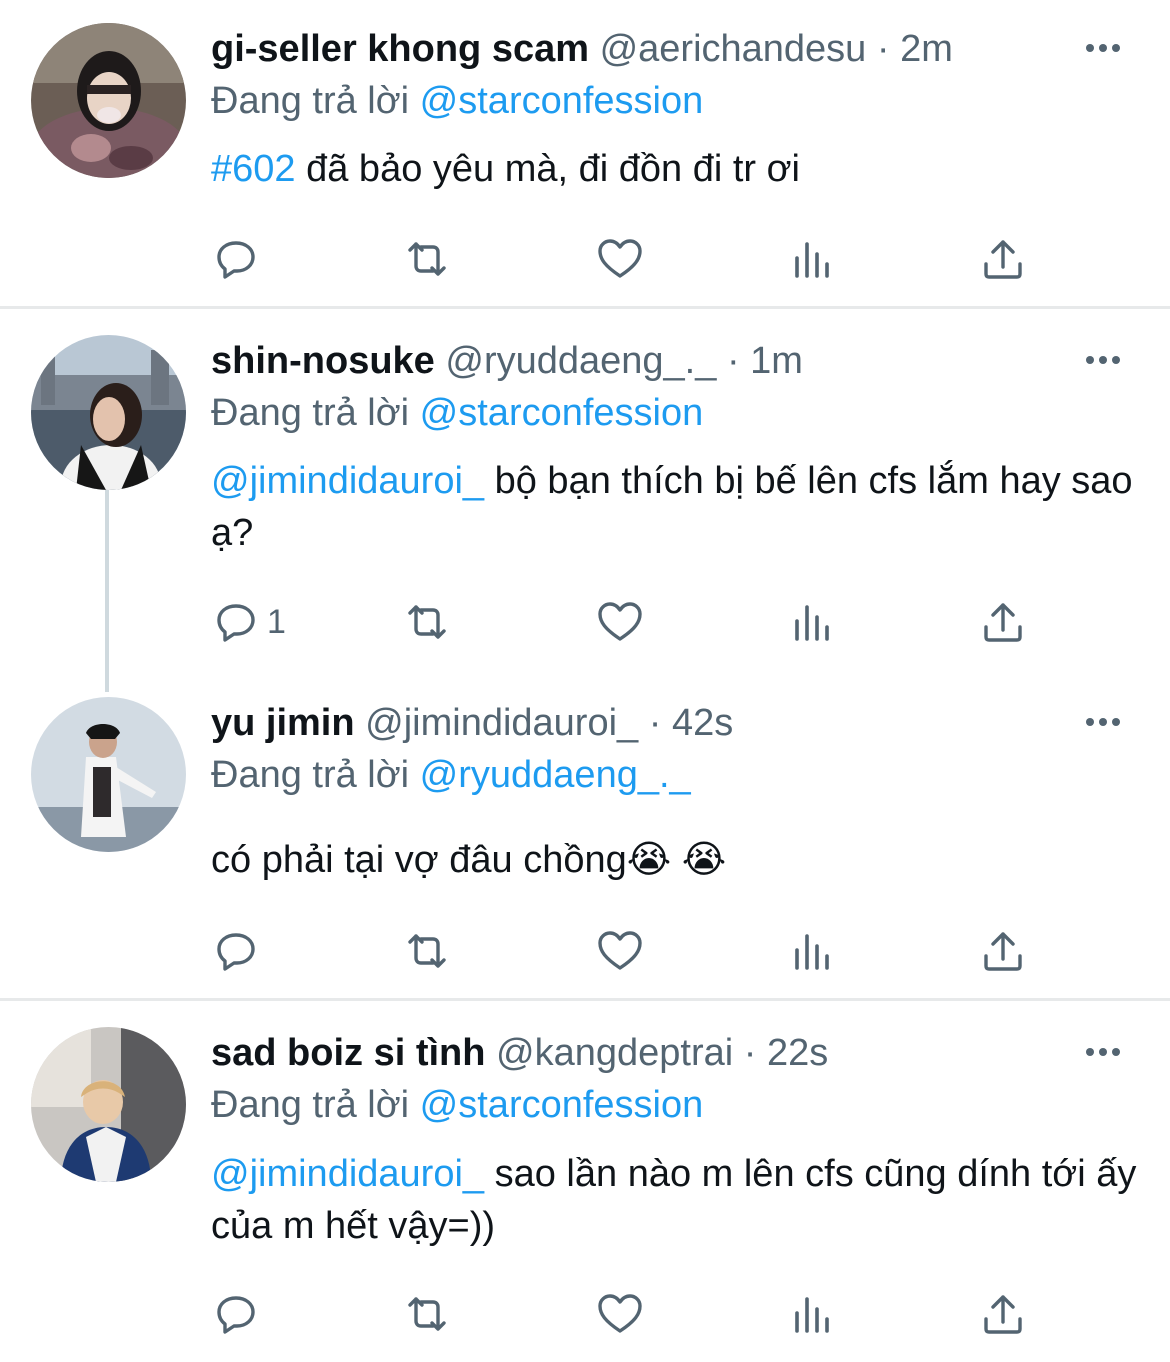 Image resolution: width=1170 pixels, height=1362 pixels. What do you see at coordinates (926, 49) in the screenshot?
I see `timestamp: 2m` at bounding box center [926, 49].